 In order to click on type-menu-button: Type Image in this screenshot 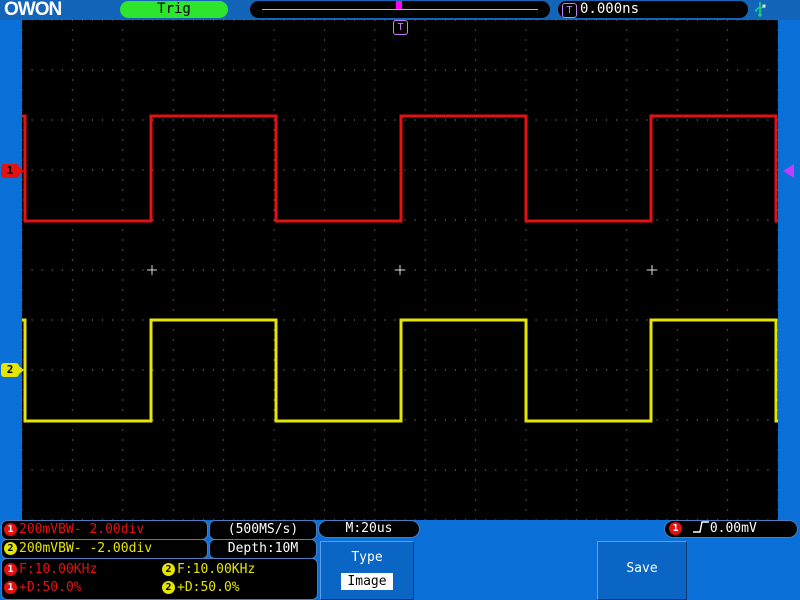, I will do `click(367, 570)`.